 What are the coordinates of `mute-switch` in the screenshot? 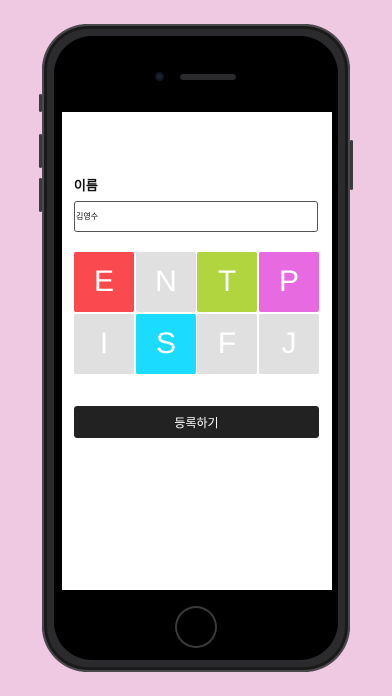 It's located at (40, 103).